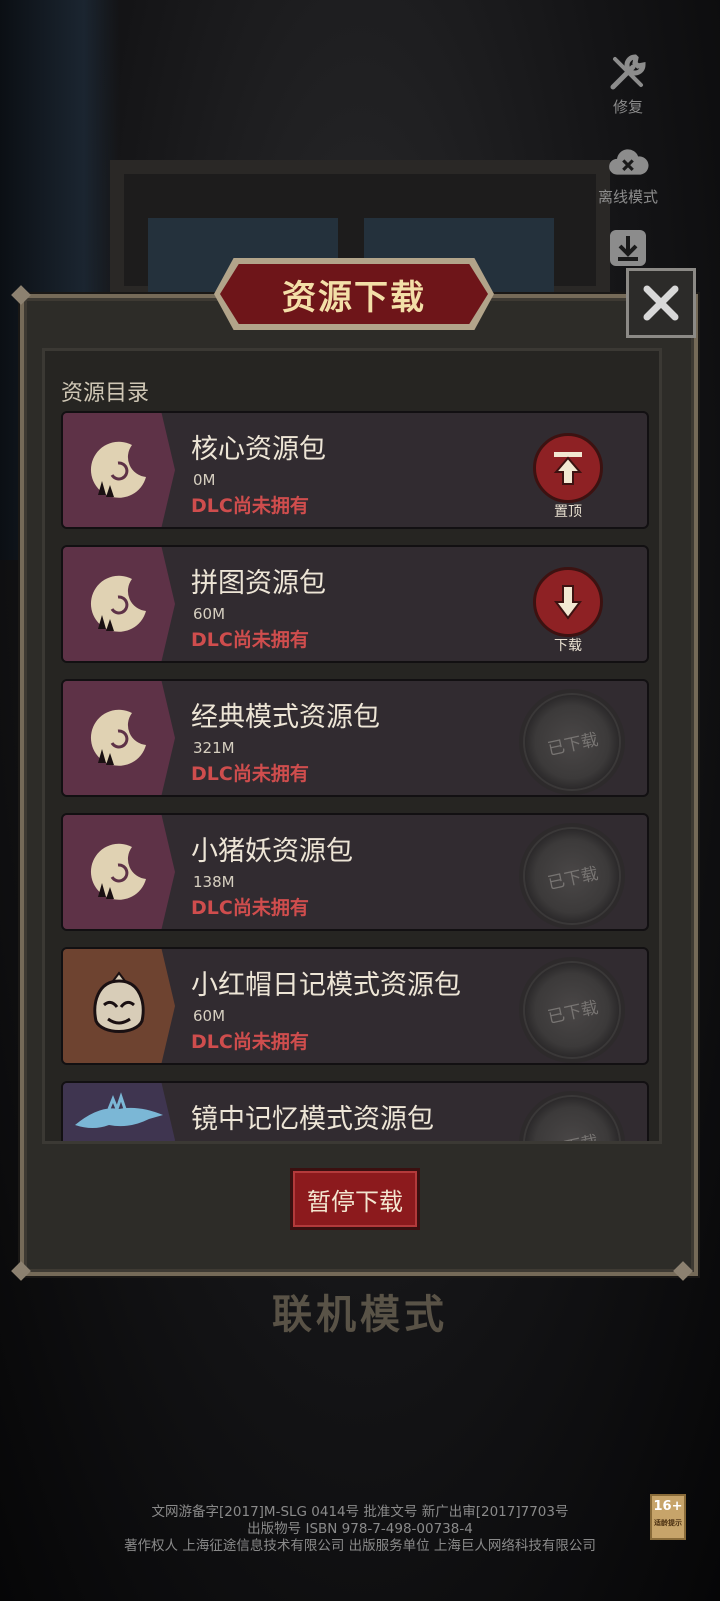  Describe the element at coordinates (627, 197) in the screenshot. I see `offline-mode-label: 离线模式` at that location.